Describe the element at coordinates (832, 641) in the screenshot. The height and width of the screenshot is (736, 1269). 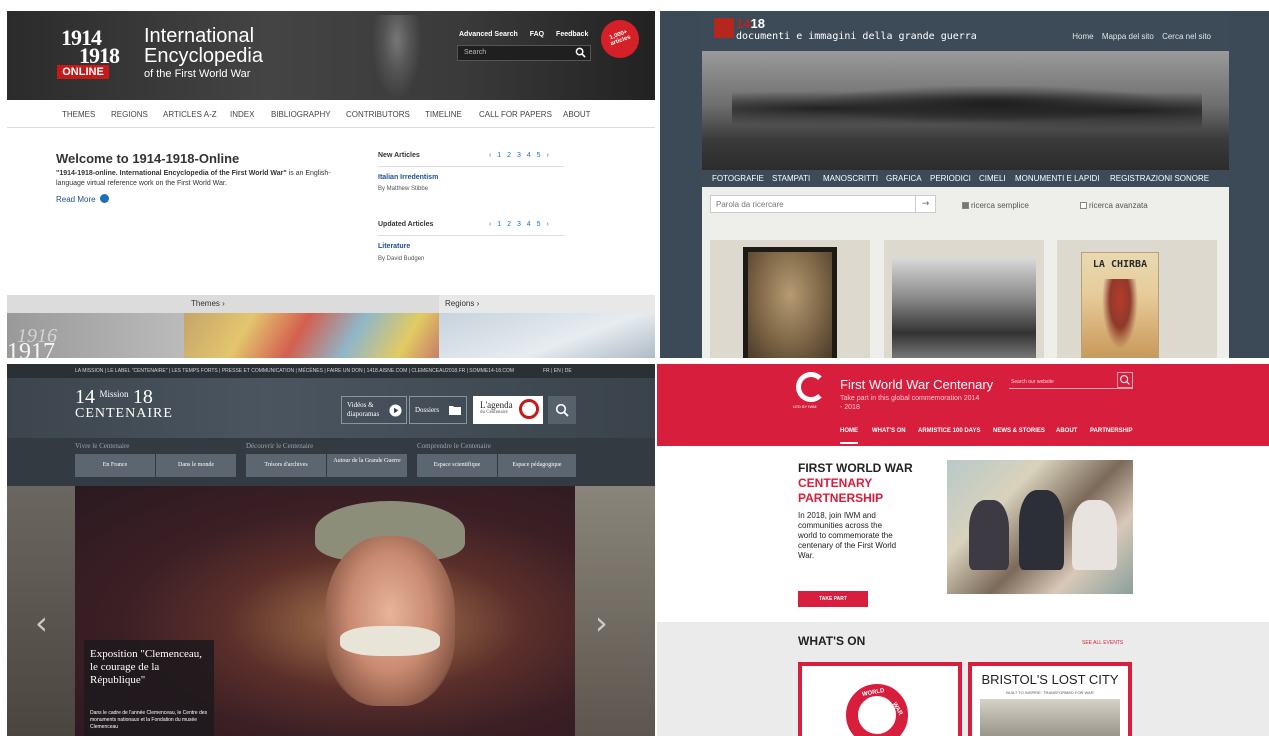
I see `whats-on-heading: WHAT'S ON` at that location.